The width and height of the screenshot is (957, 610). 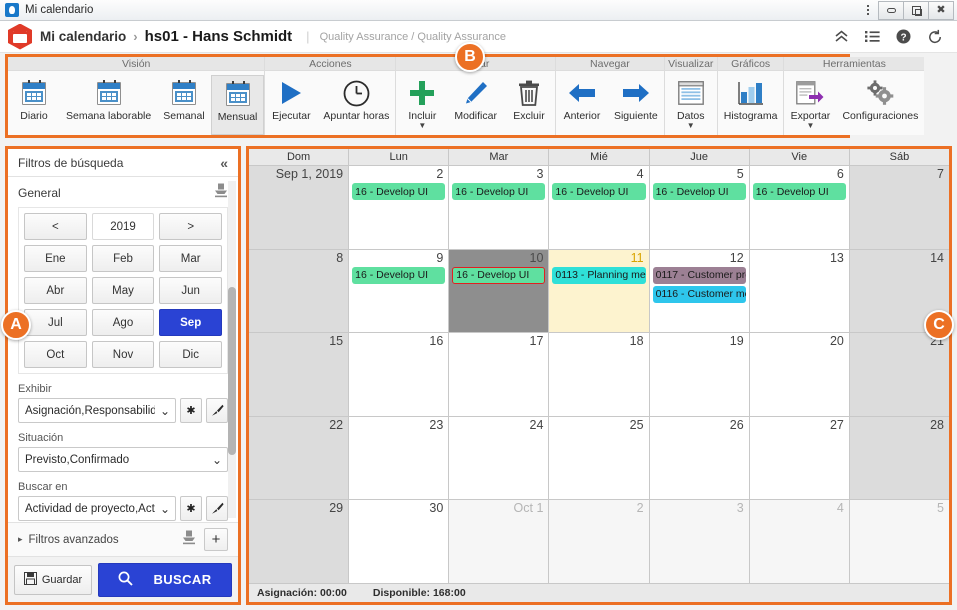 I want to click on filter-select: Asignación,Responsabilidad⌄, so click(x=97, y=410).